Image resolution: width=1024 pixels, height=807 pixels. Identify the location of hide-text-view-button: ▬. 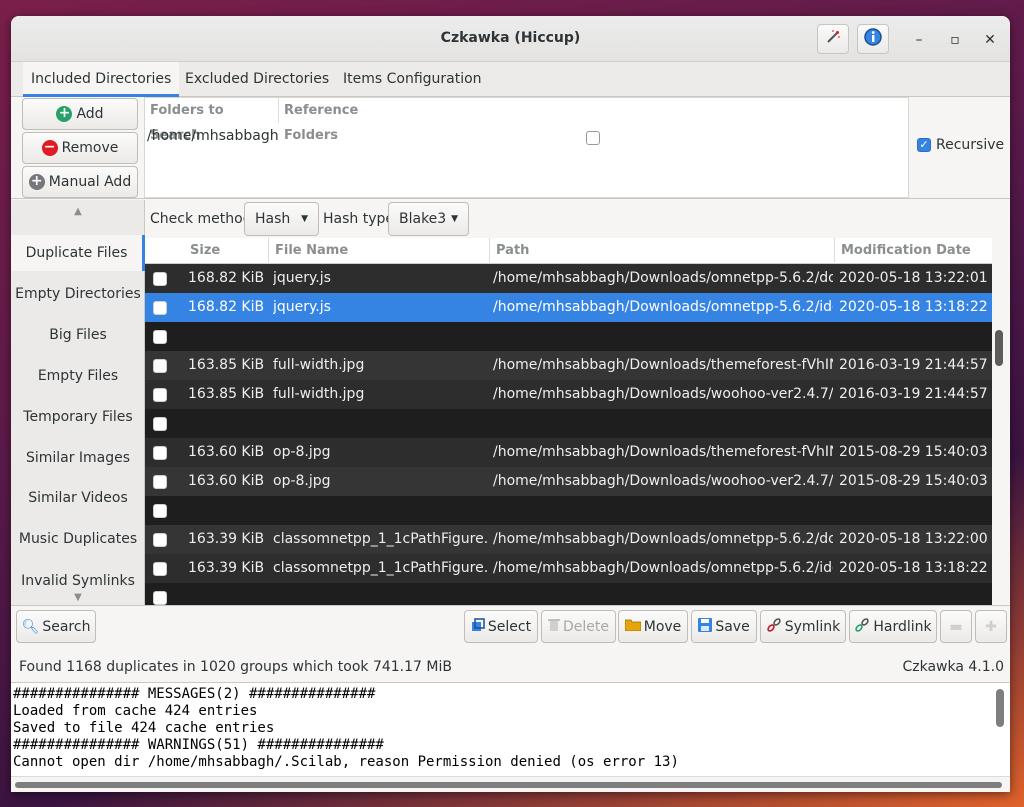
(956, 626).